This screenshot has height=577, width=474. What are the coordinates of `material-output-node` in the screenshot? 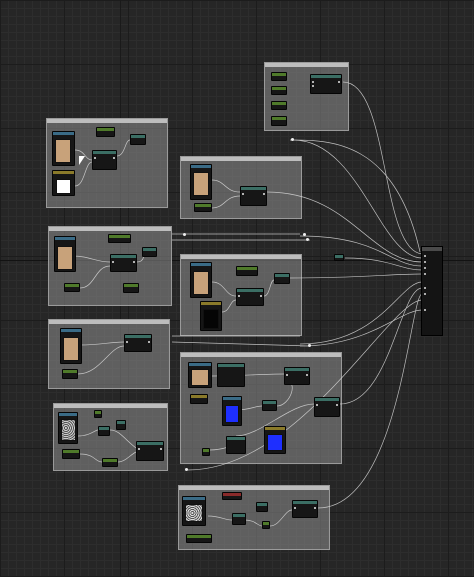 It's located at (432, 291).